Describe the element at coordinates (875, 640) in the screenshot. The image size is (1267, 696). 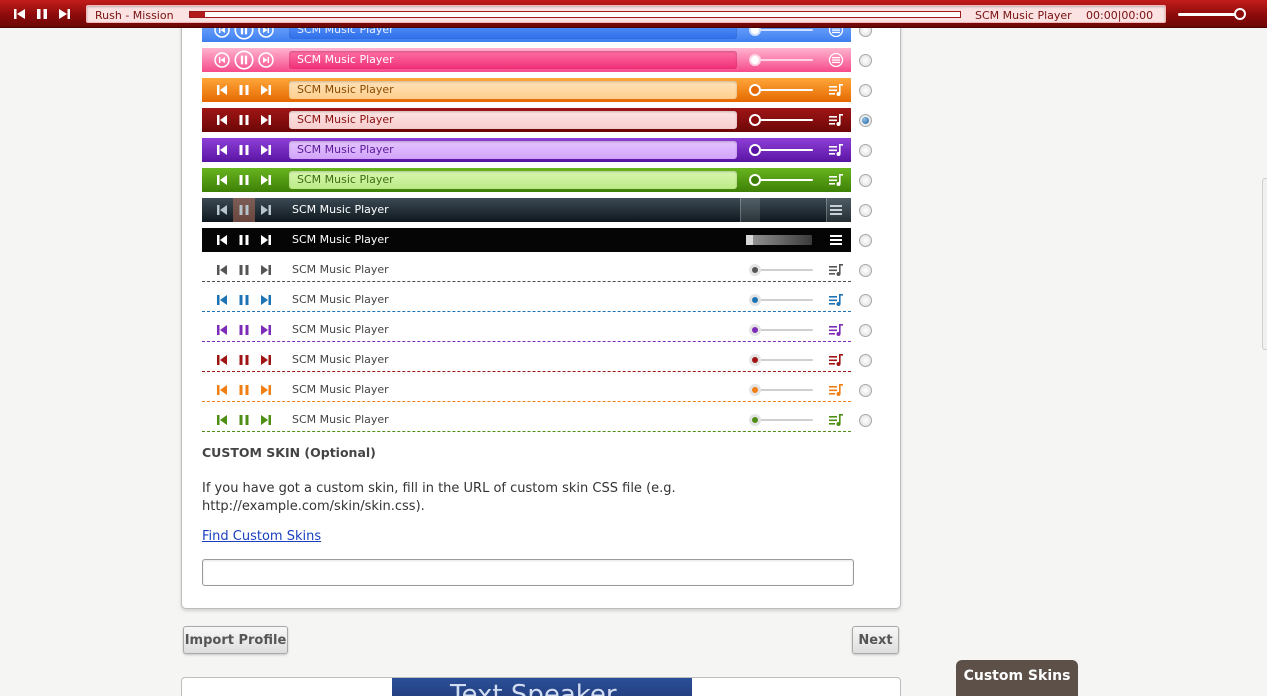
I see `next-button: Next` at that location.